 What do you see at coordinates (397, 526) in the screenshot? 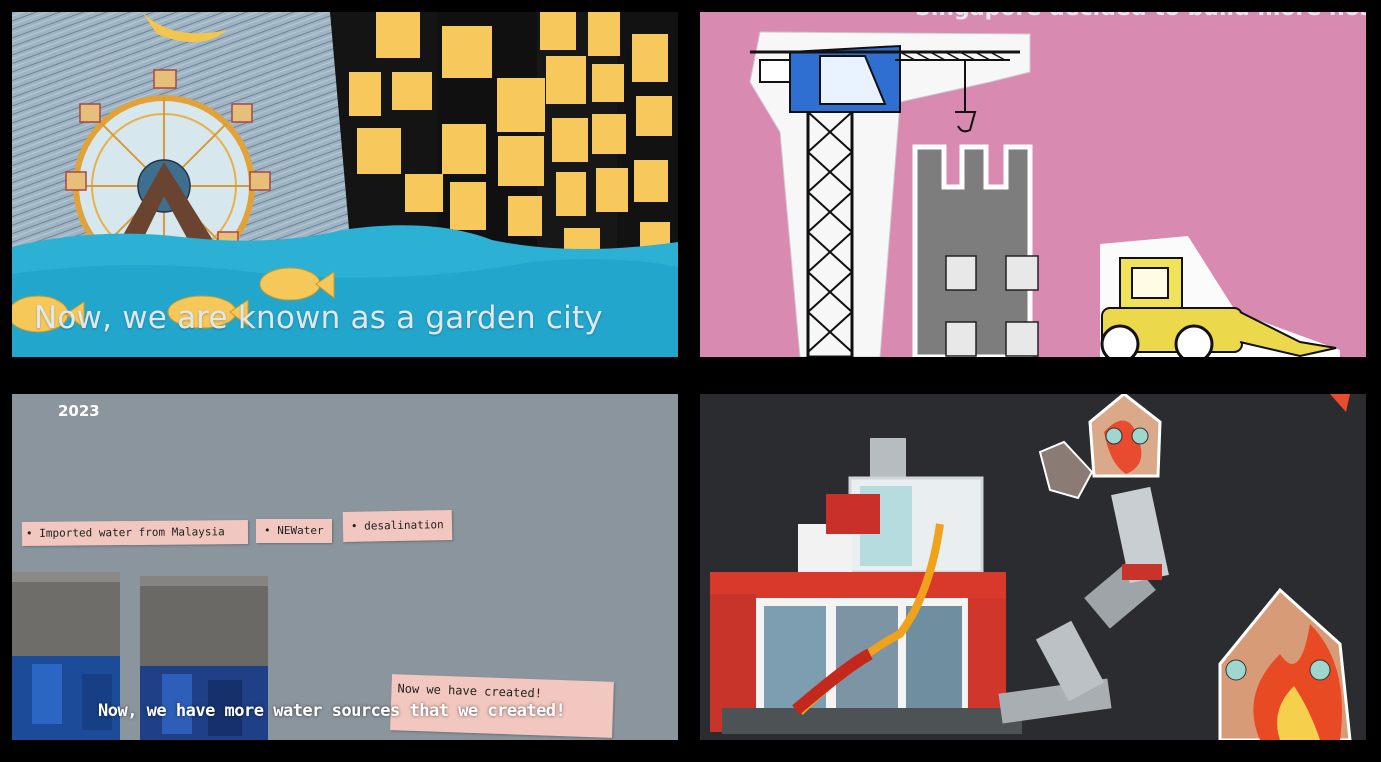
I see `note-desalination: • desalination` at bounding box center [397, 526].